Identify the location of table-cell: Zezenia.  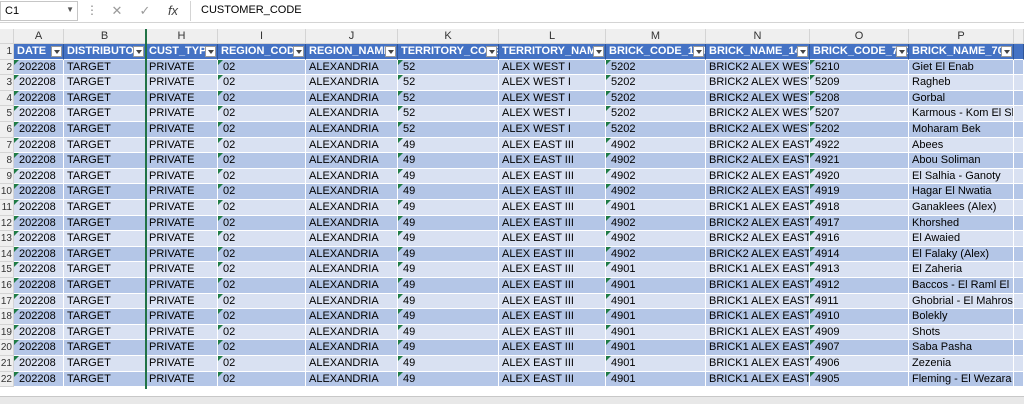
(961, 364).